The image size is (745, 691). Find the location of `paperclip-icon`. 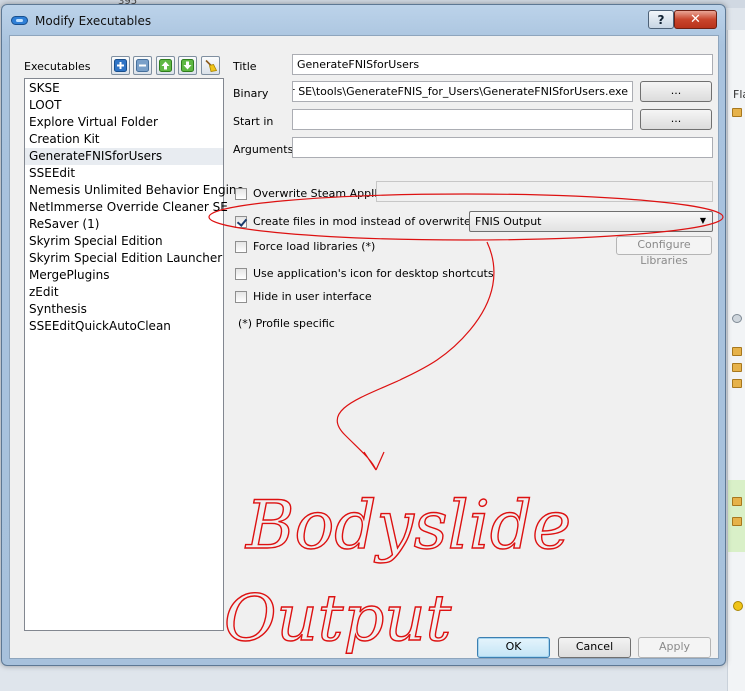

paperclip-icon is located at coordinates (737, 318).